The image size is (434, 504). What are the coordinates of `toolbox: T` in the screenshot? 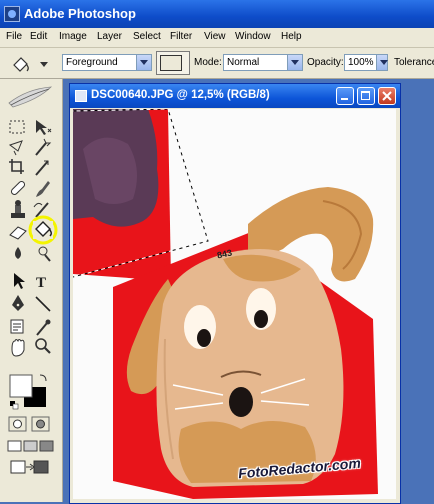 It's located at (31, 290).